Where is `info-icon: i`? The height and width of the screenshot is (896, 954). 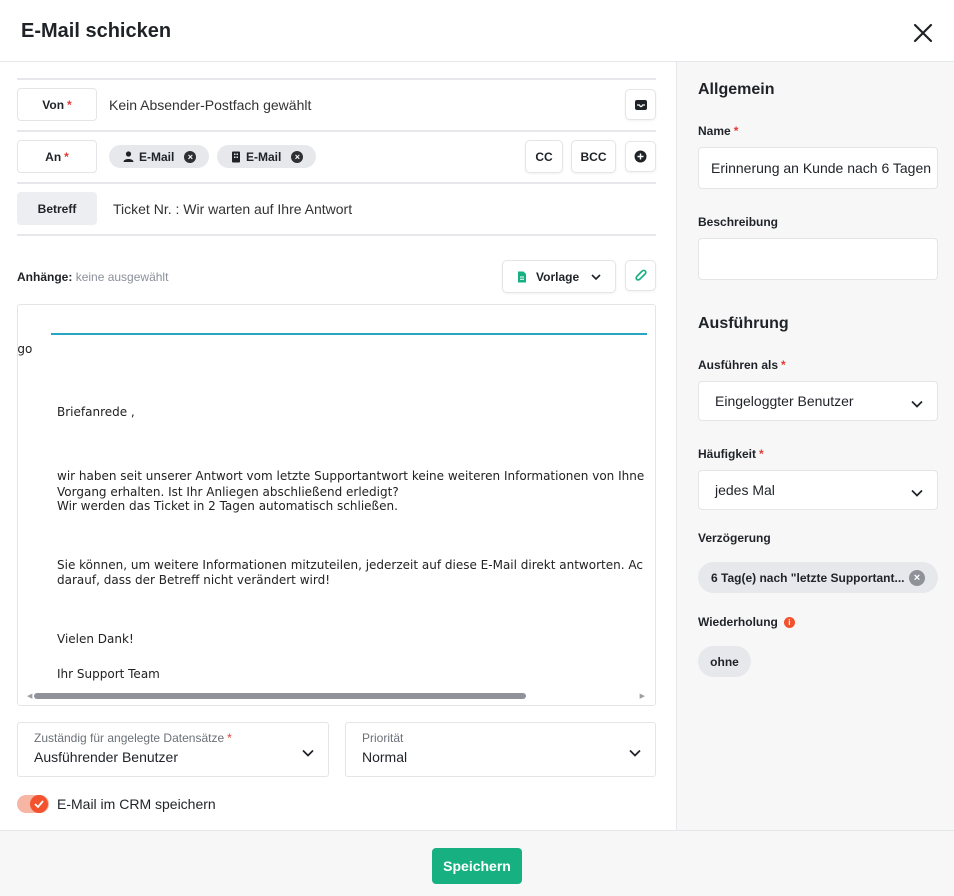
info-icon: i is located at coordinates (789, 623).